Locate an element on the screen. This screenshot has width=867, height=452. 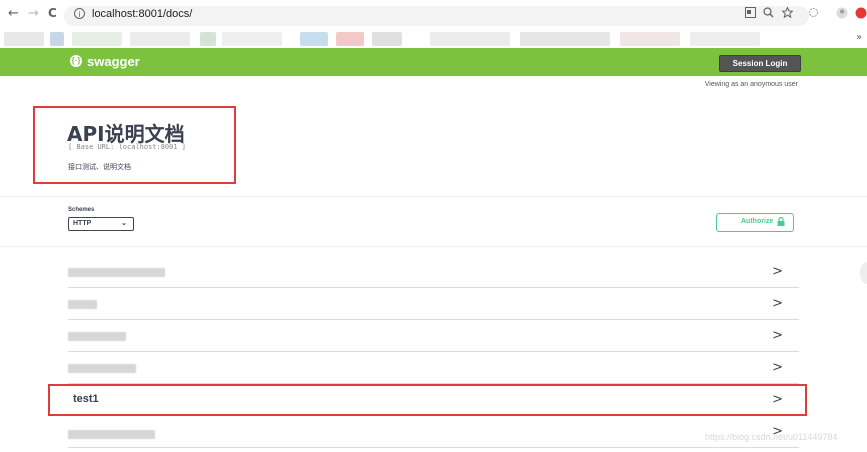
authorize-label: Authorize is located at coordinates (757, 221).